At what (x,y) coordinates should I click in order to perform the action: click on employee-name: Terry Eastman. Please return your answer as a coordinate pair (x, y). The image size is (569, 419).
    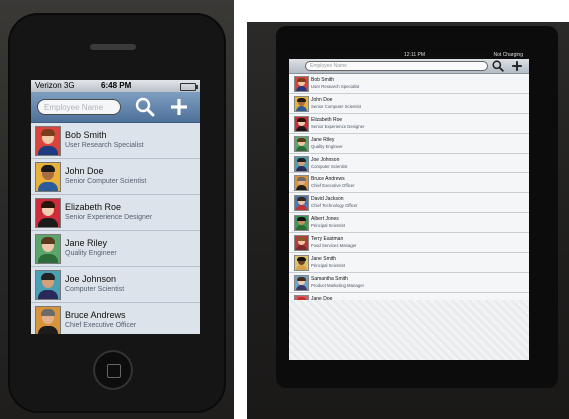
    Looking at the image, I should click on (327, 239).